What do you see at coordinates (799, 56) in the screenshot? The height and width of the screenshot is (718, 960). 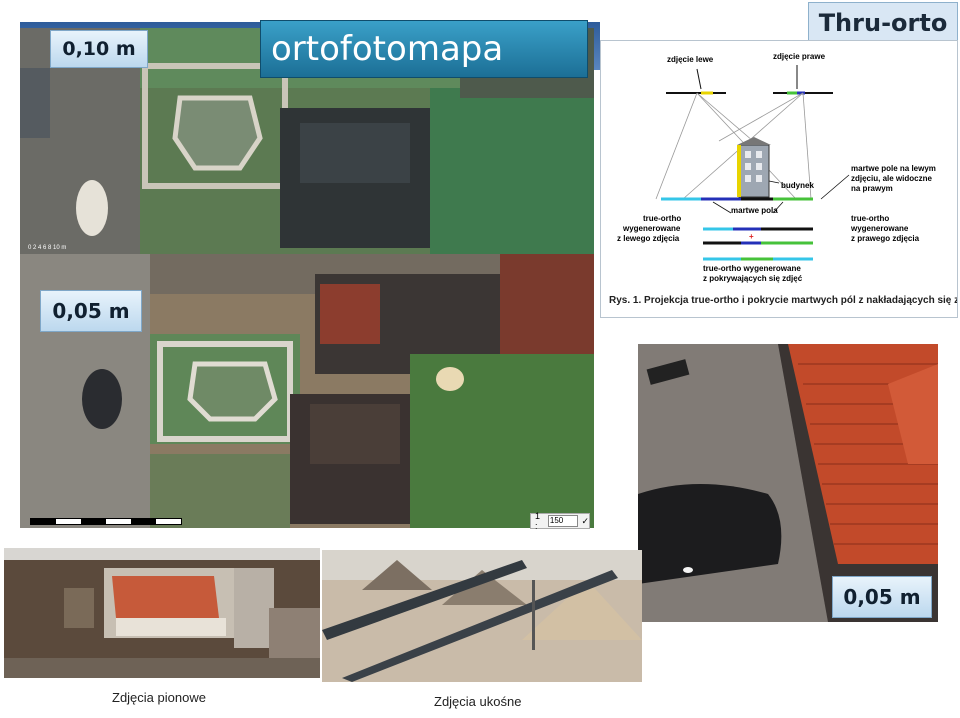 I see `label-right-photo: zdjęcie prawe` at bounding box center [799, 56].